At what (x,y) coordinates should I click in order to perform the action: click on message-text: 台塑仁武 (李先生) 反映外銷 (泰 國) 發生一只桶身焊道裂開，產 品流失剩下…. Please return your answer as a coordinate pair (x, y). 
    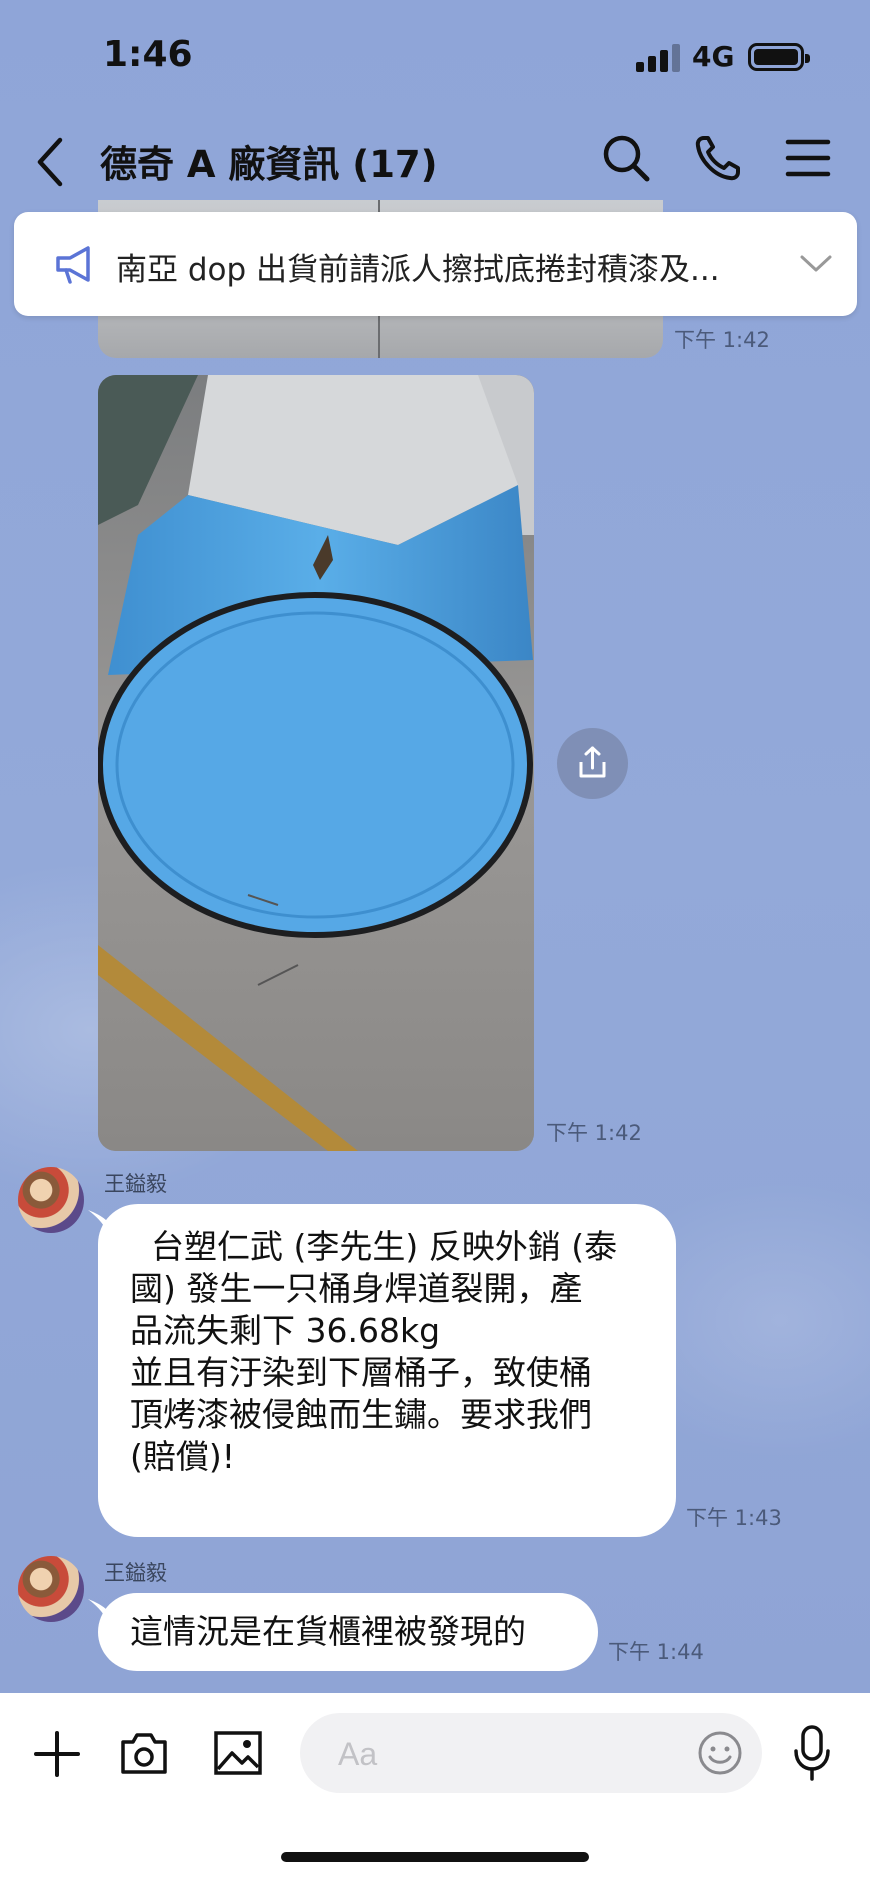
    Looking at the image, I should click on (374, 1351).